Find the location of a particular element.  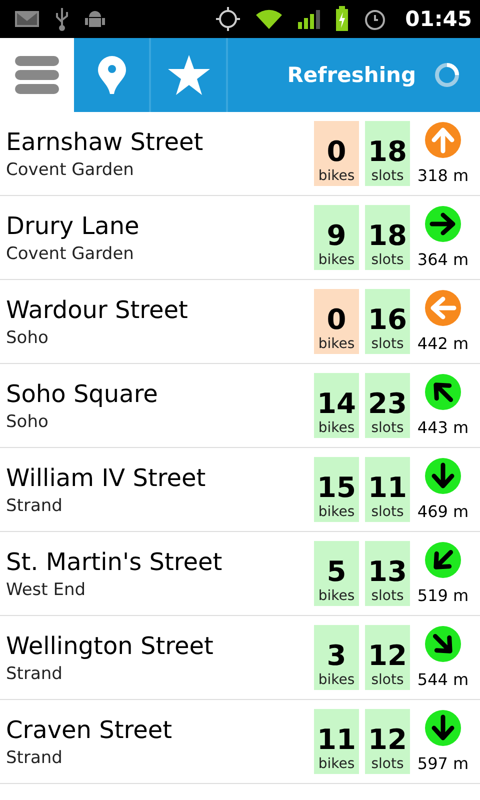

wifi-icon is located at coordinates (269, 19).